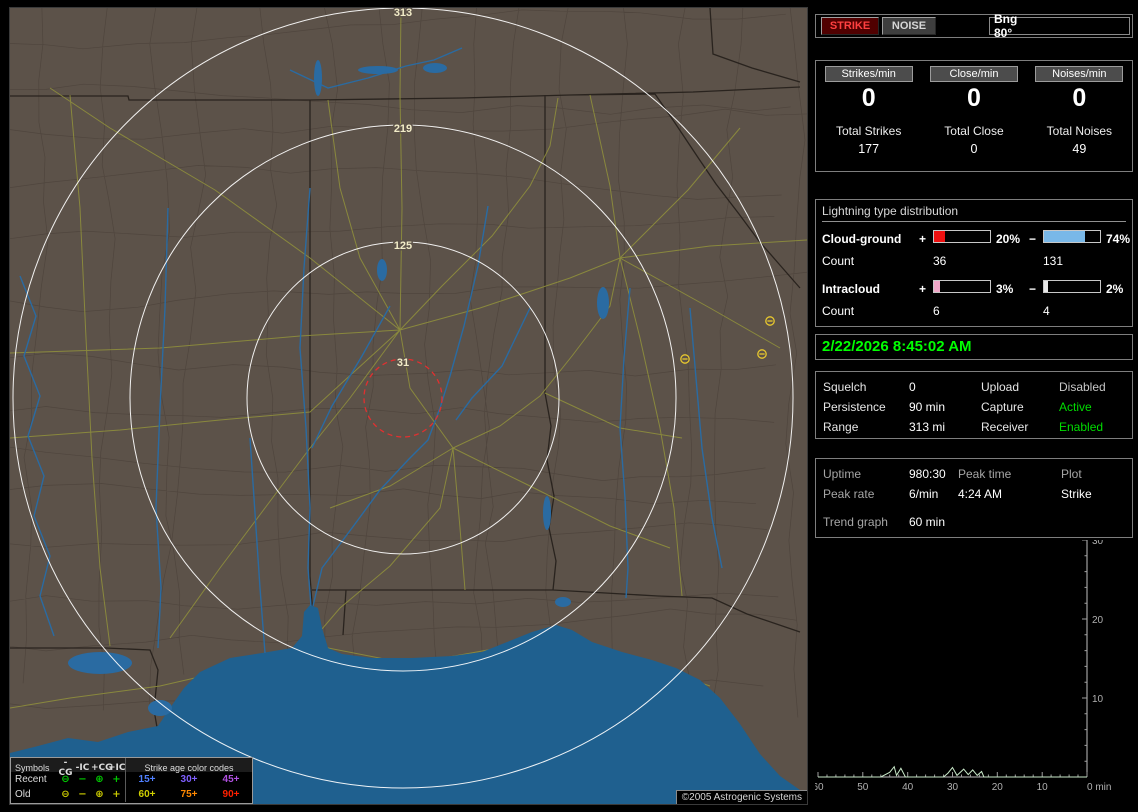  Describe the element at coordinates (897, 346) in the screenshot. I see `datetime: 2/22/2026 8:45:02 AM` at that location.